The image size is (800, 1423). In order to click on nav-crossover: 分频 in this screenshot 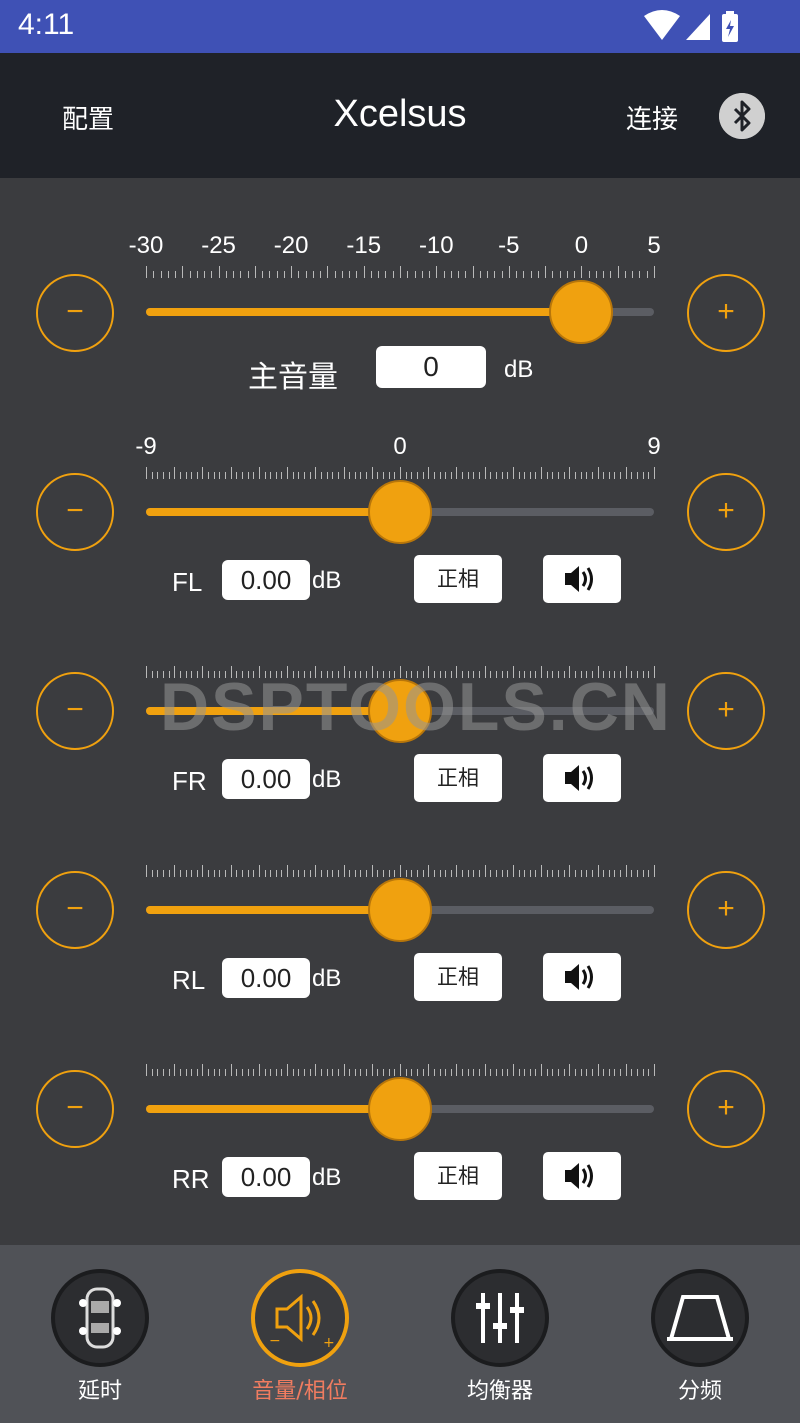, I will do `click(700, 1334)`.